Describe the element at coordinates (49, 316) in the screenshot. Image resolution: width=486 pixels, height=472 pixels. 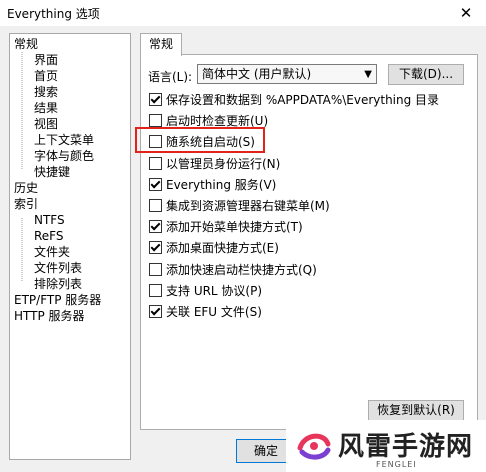
I see `tree-item: HTTP 服务器` at that location.